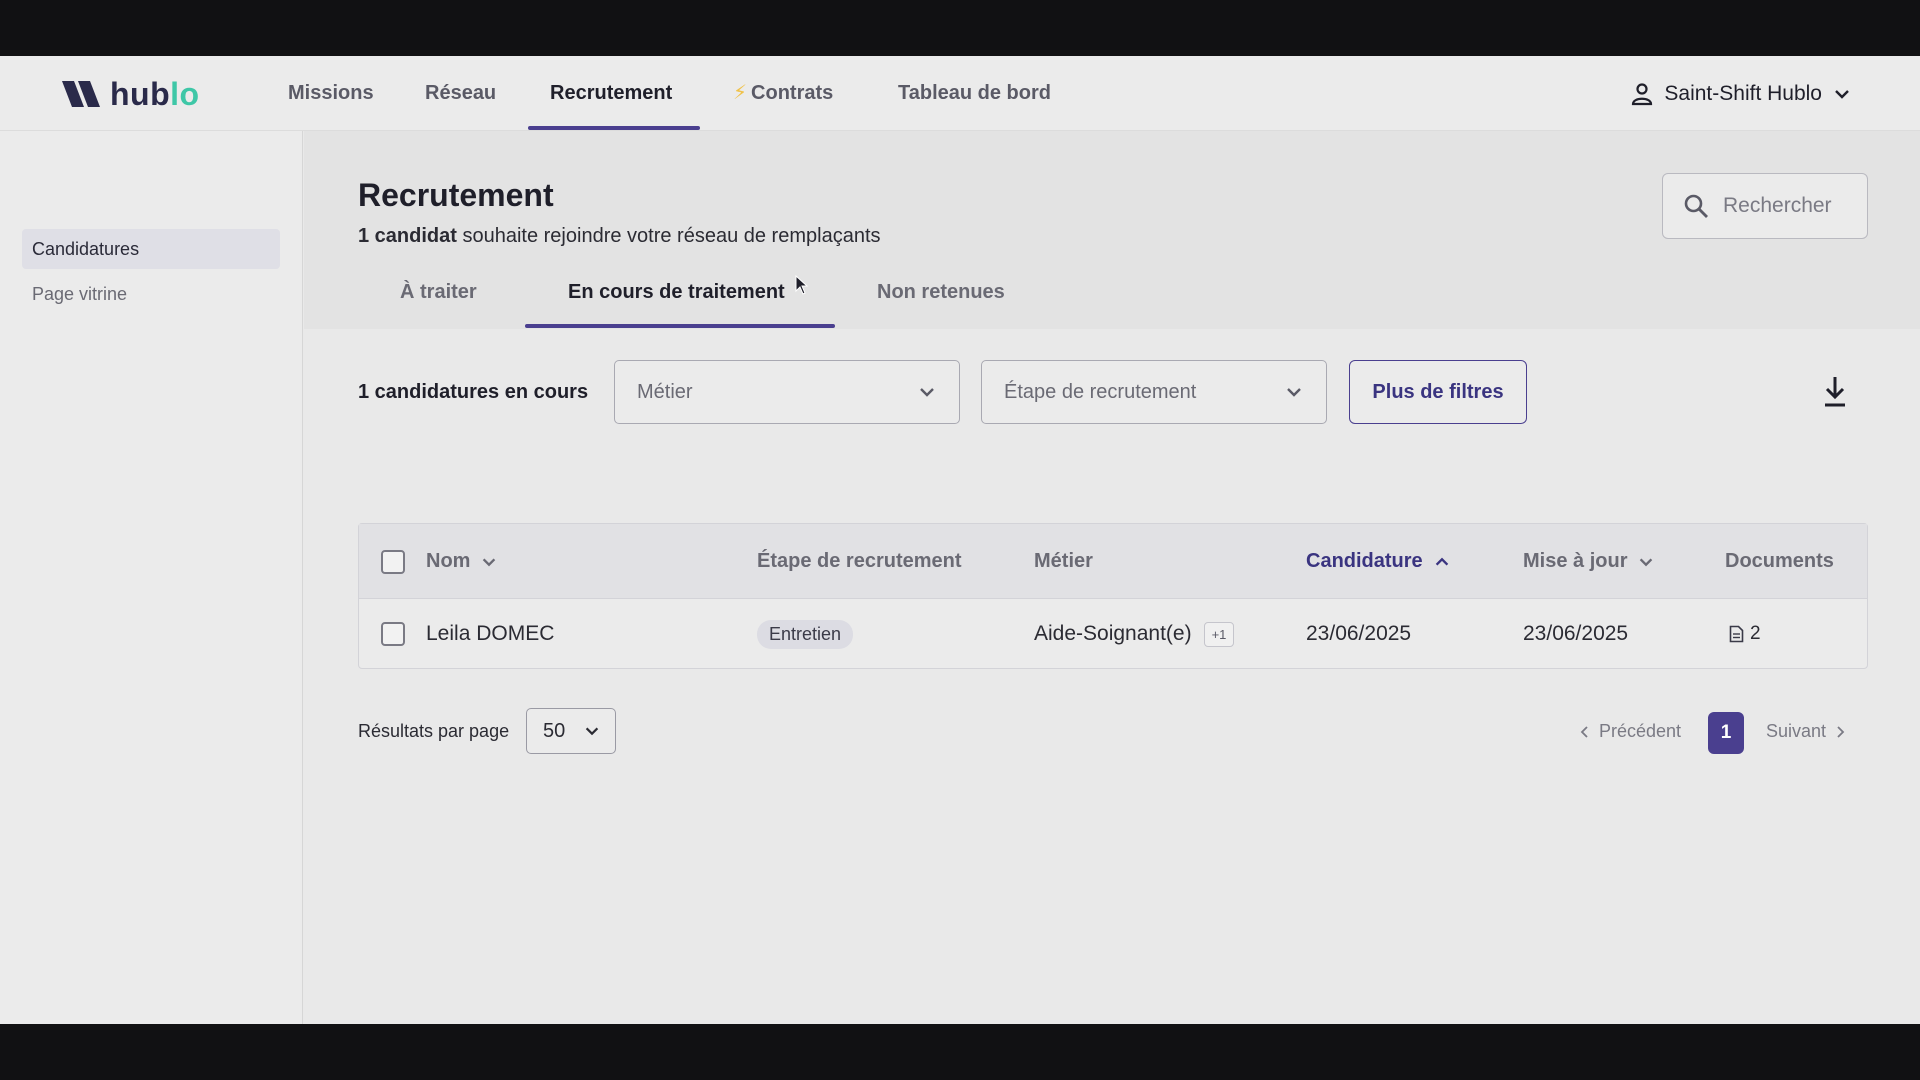 This screenshot has height=1080, width=1920. I want to click on hublo-logo-icon, so click(81, 94).